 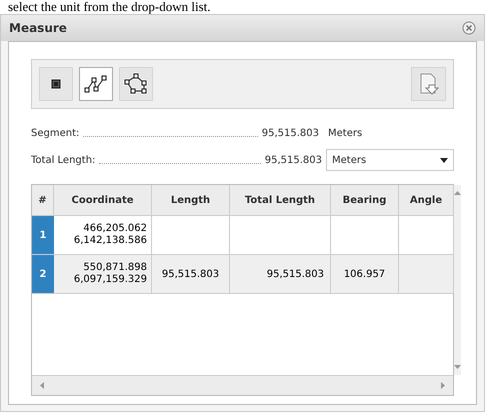 What do you see at coordinates (43, 235) in the screenshot?
I see `row-number: 1` at bounding box center [43, 235].